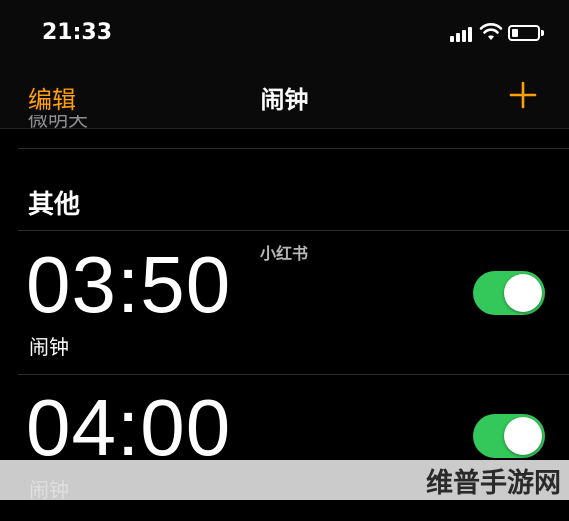 This screenshot has height=521, width=569. I want to click on watermark-site-name: 维普手游网, so click(493, 483).